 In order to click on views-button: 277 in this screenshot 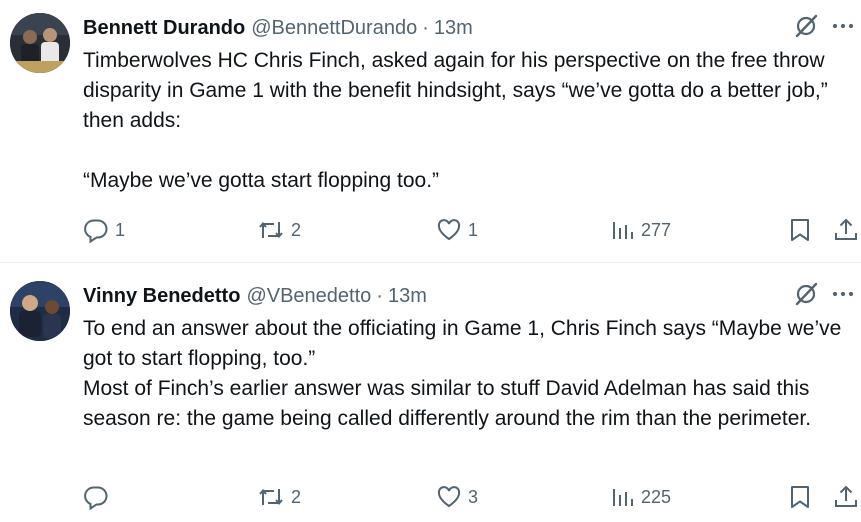, I will do `click(641, 230)`.